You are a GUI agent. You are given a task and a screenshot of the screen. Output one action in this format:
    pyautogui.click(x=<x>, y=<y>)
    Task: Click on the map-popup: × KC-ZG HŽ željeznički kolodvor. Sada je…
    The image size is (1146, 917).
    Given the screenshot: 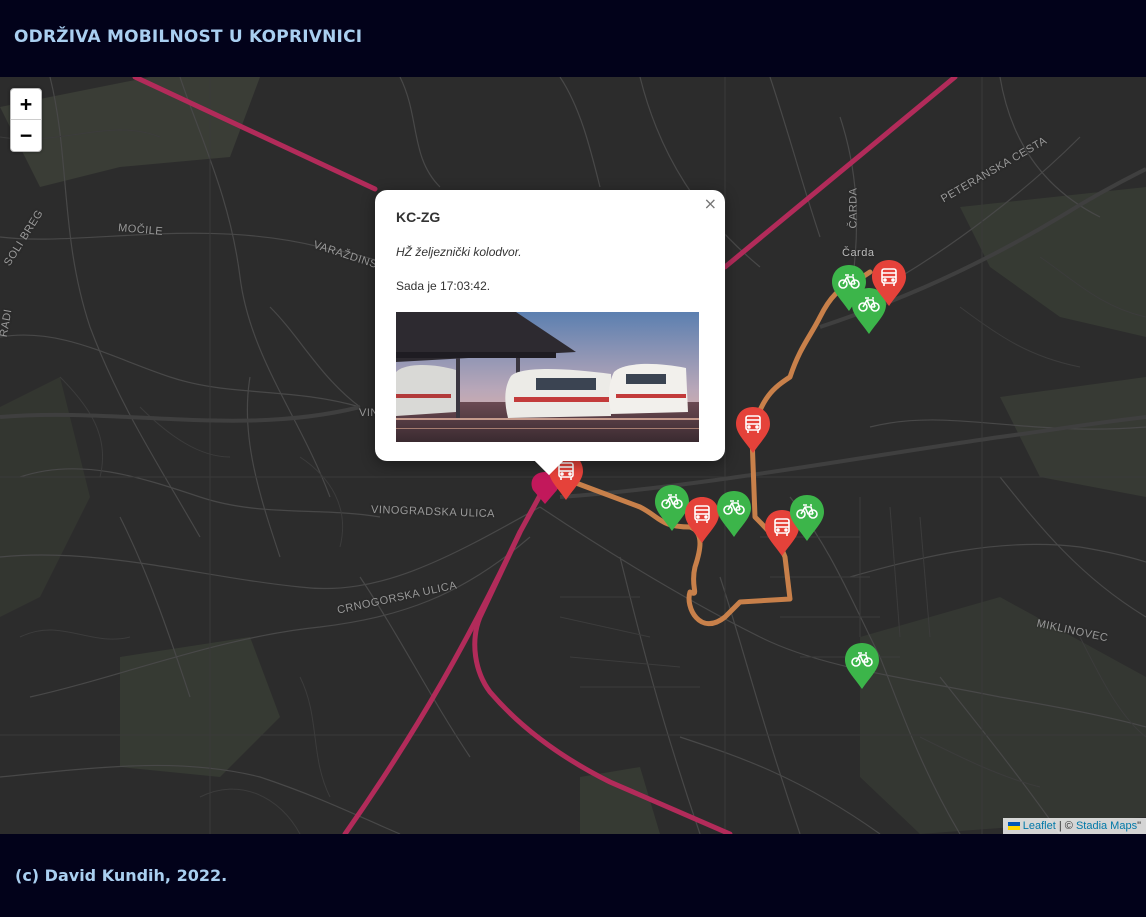 What is the action you would take?
    pyautogui.click(x=550, y=333)
    